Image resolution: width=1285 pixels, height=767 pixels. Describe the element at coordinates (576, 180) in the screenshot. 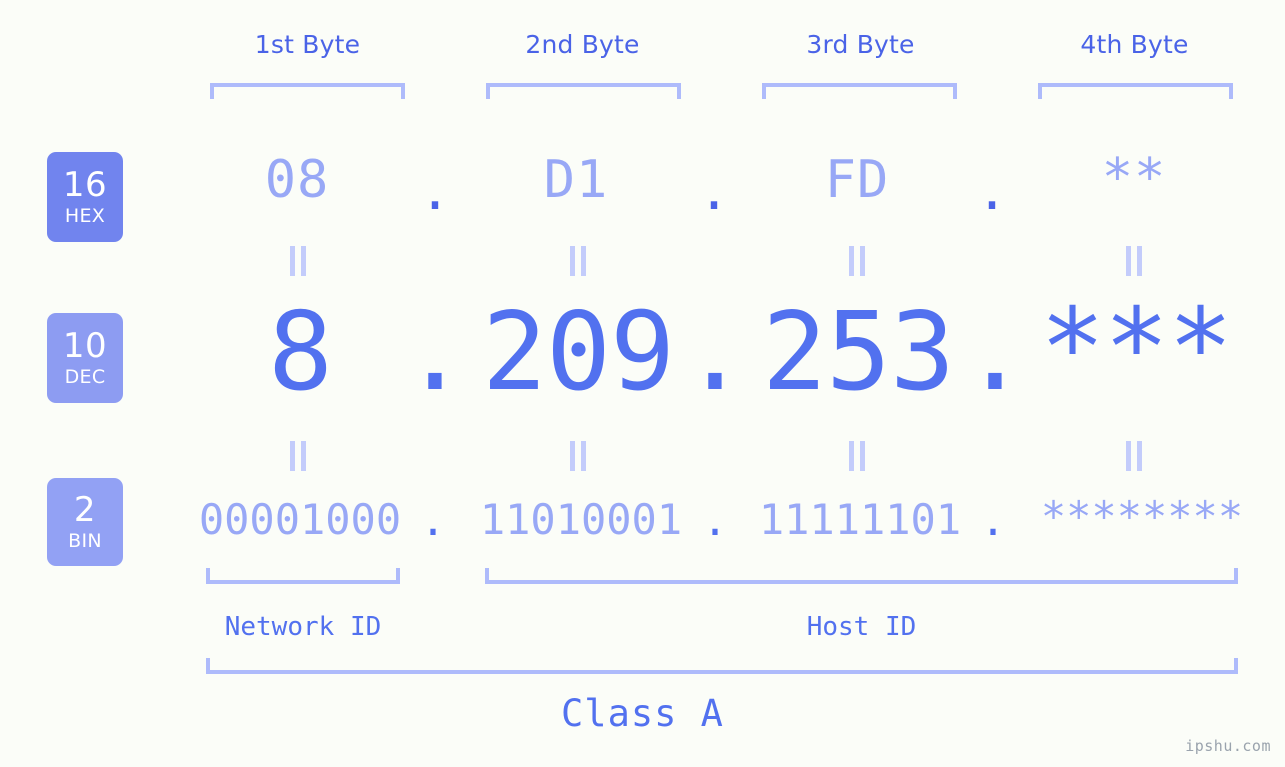

I see `hex-byte-2: D1` at that location.